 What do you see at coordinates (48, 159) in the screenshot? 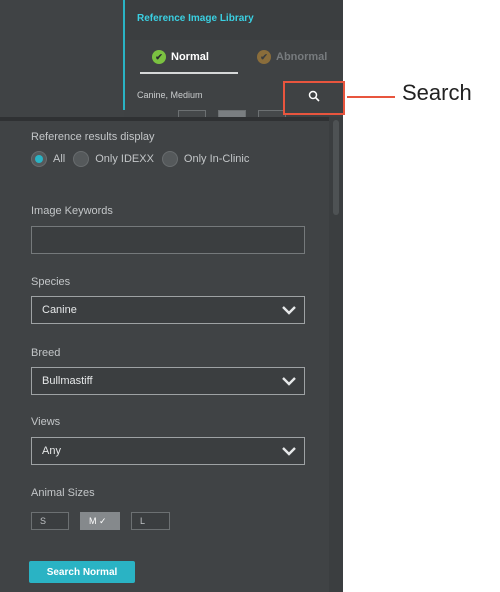
I see `radio-all: All` at bounding box center [48, 159].